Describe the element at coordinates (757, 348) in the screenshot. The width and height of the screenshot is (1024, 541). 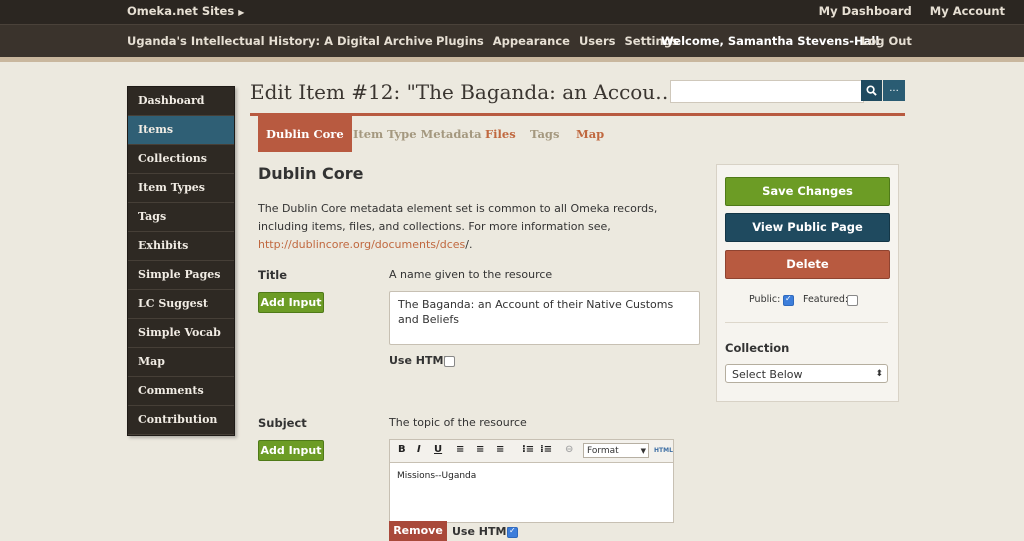
I see `collection-label: Collection` at that location.